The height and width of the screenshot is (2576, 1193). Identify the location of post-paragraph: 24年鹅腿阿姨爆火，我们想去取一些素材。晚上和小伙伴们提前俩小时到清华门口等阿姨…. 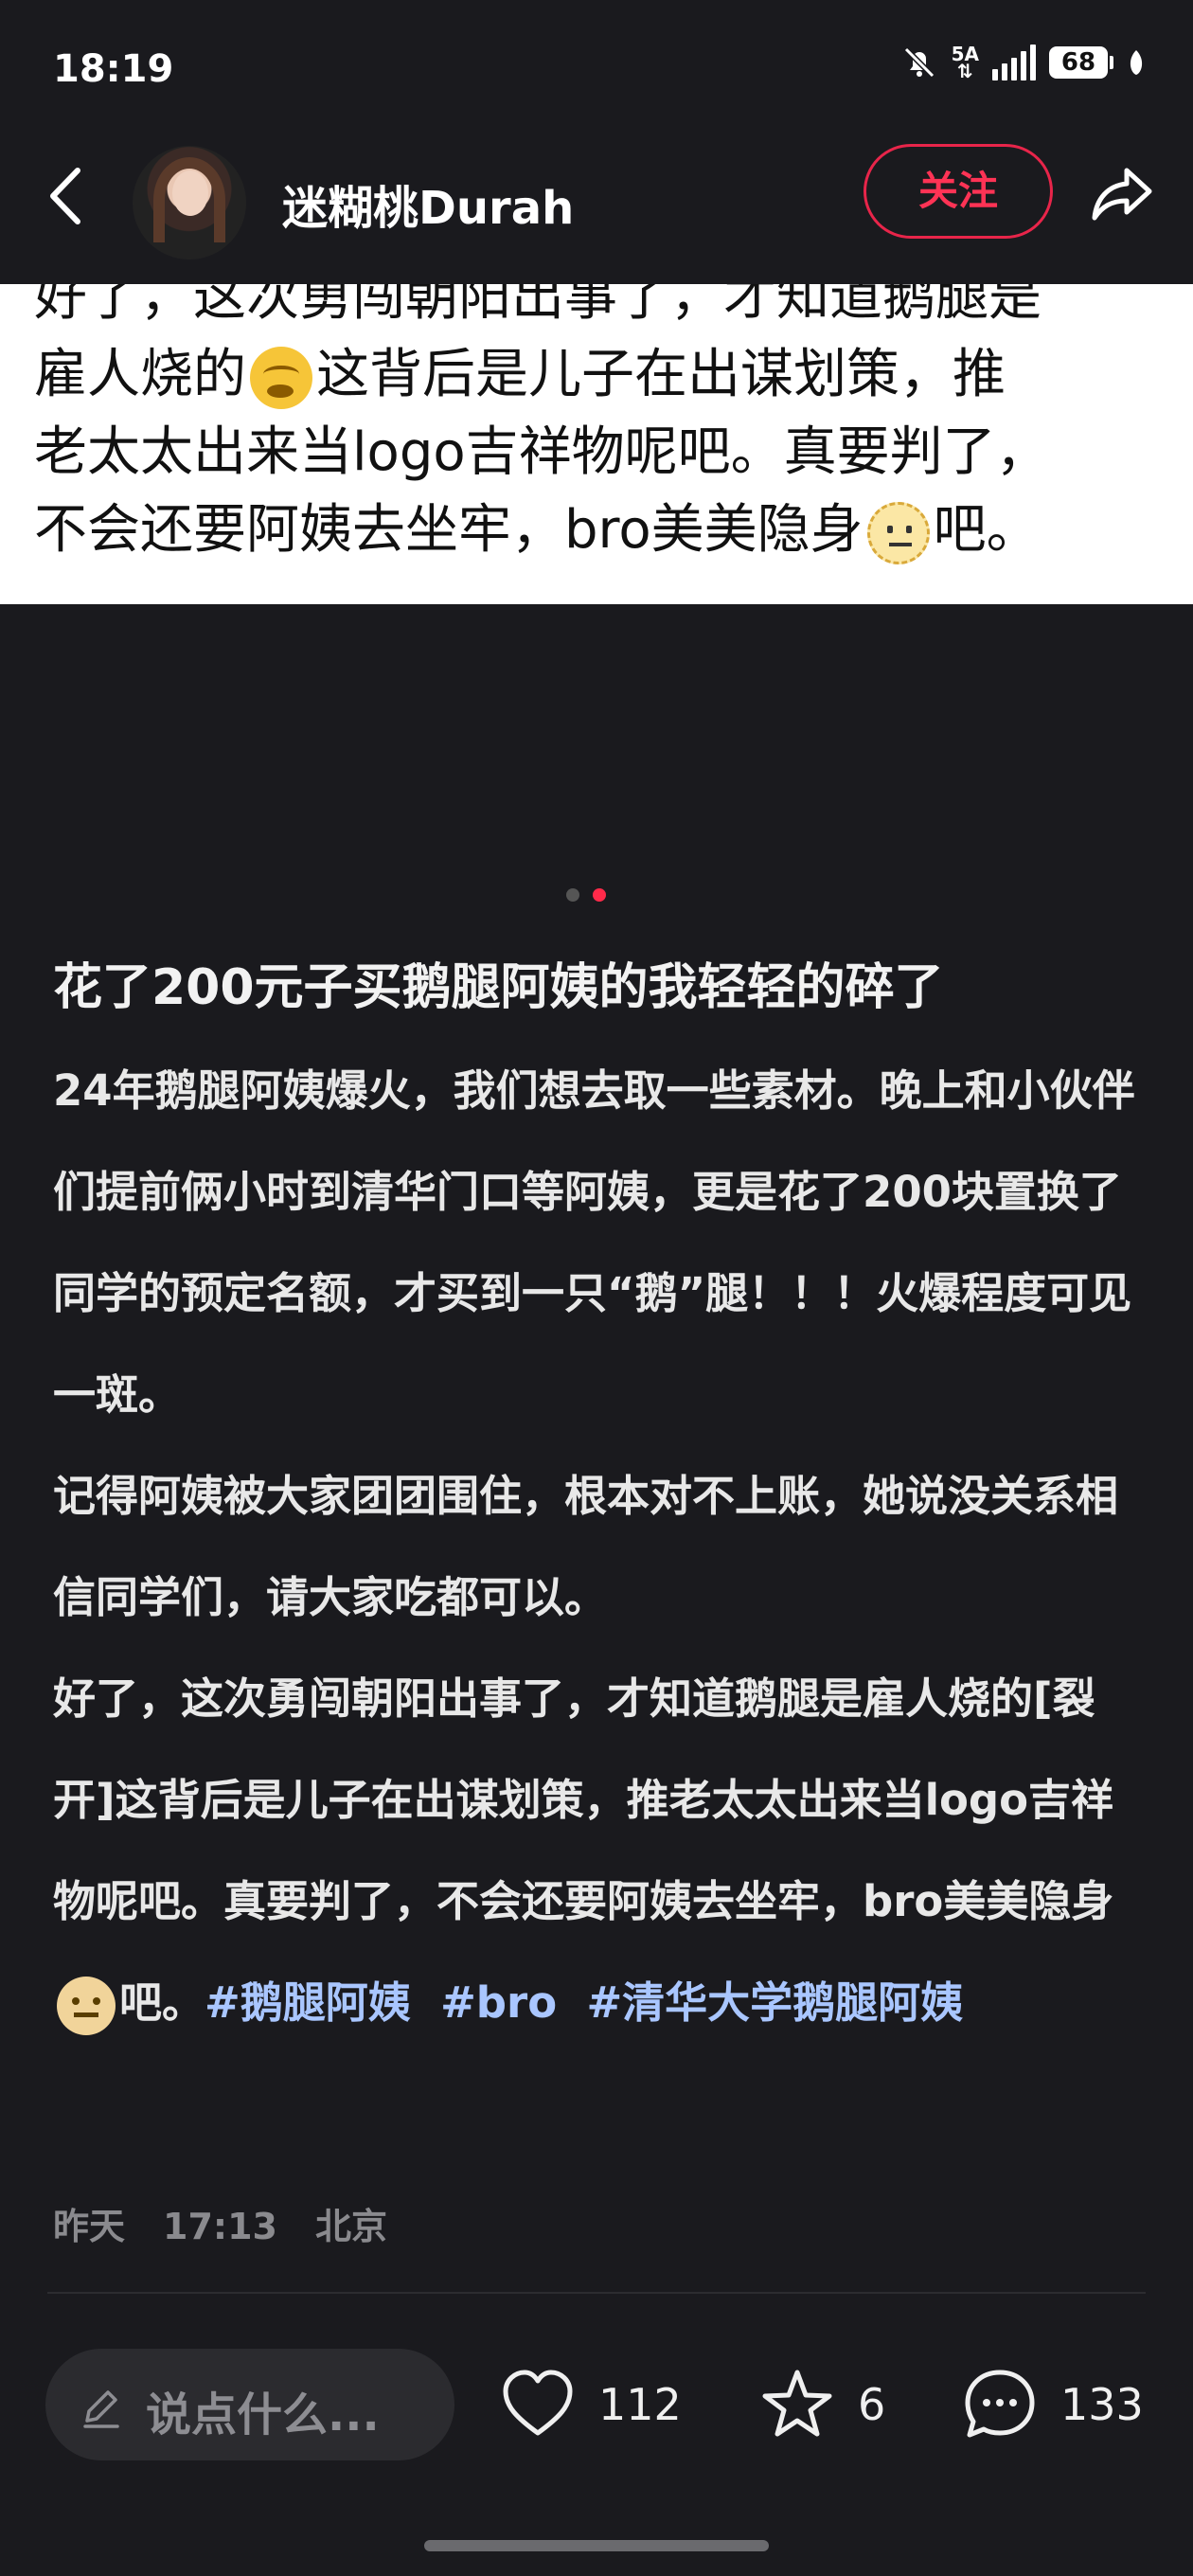
(594, 1242).